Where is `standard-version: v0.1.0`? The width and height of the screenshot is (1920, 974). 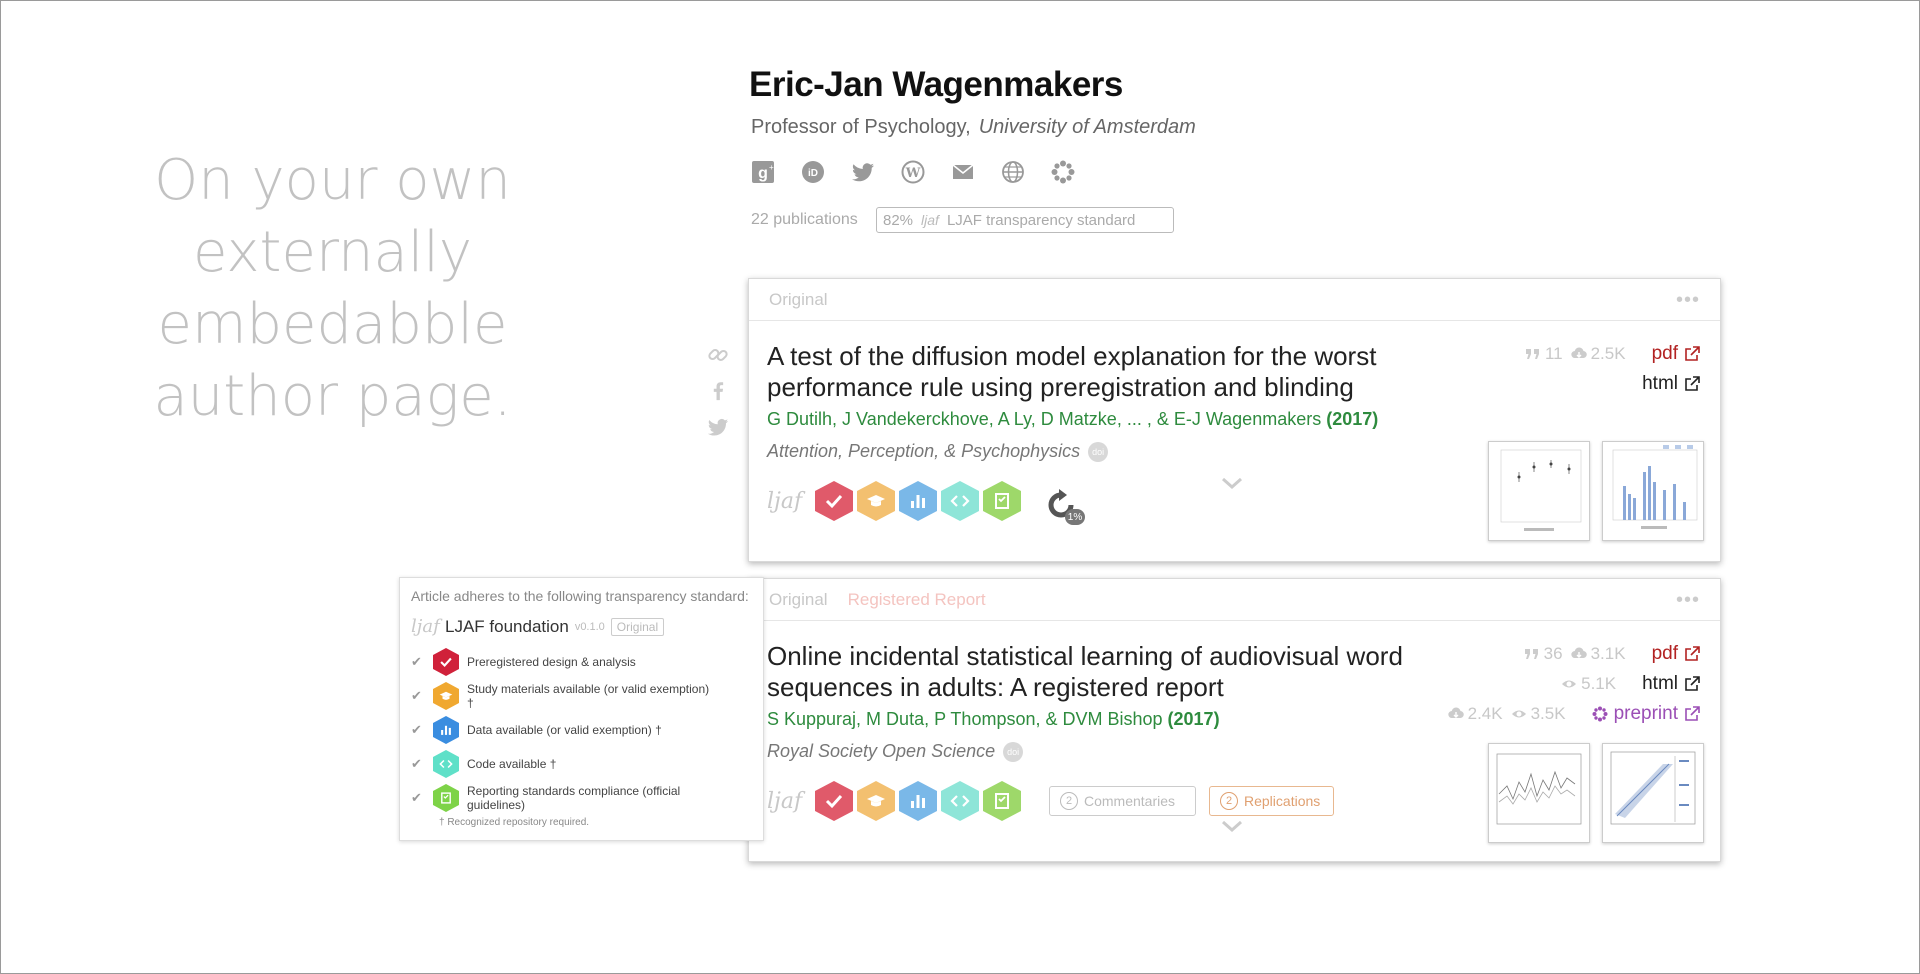 standard-version: v0.1.0 is located at coordinates (589, 626).